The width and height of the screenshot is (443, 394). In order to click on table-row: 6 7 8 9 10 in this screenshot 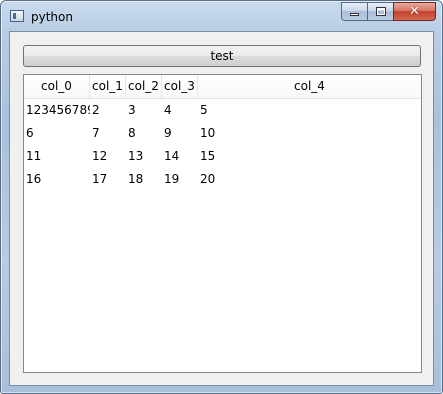, I will do `click(222, 133)`.